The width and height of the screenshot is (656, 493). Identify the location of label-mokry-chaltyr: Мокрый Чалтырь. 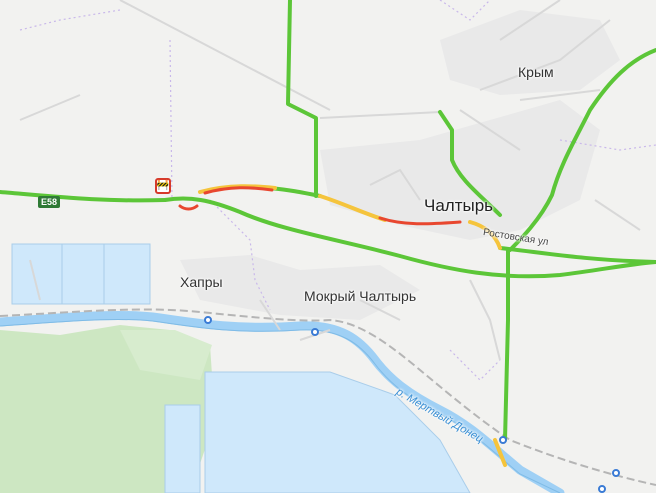
(360, 296).